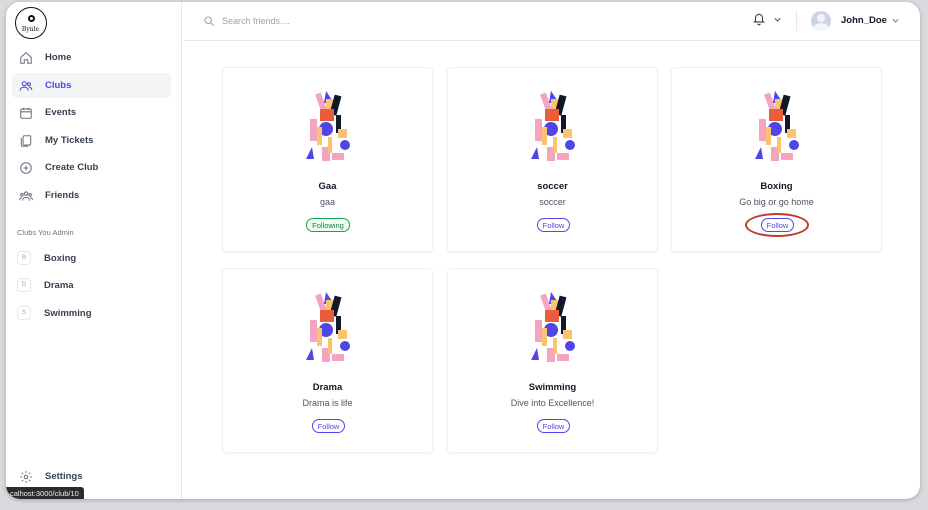 The image size is (928, 510). I want to click on club-name: Drama, so click(327, 387).